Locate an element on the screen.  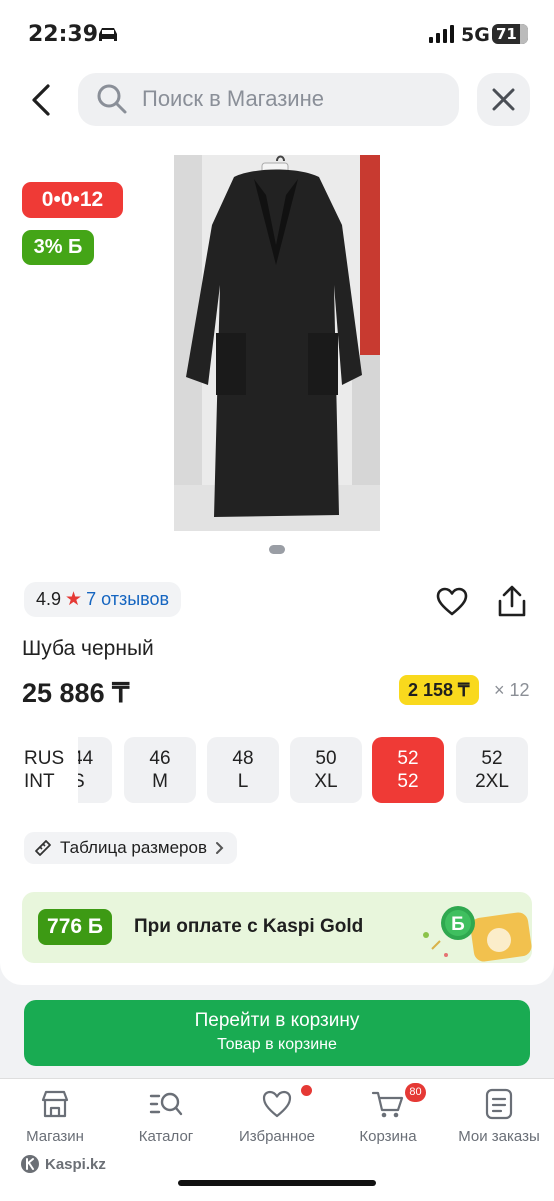
battery-level: 71 is located at coordinates (506, 34).